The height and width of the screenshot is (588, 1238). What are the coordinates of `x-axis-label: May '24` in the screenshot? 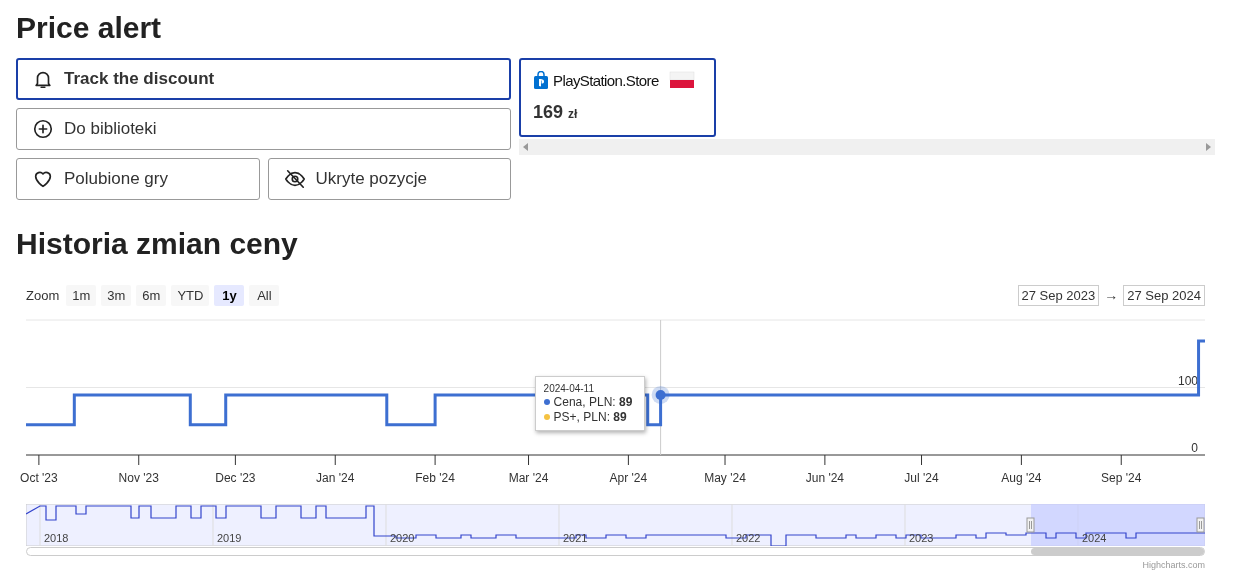 It's located at (725, 478).